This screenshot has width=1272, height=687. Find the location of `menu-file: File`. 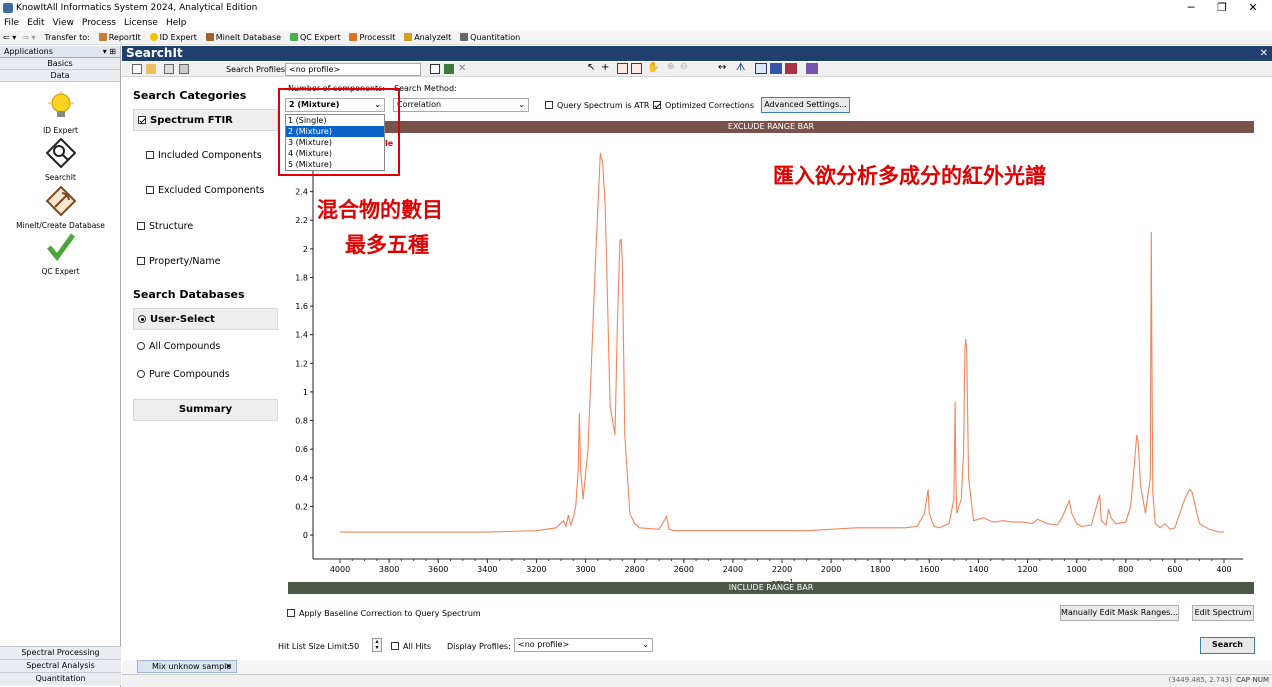

menu-file: File is located at coordinates (11, 23).